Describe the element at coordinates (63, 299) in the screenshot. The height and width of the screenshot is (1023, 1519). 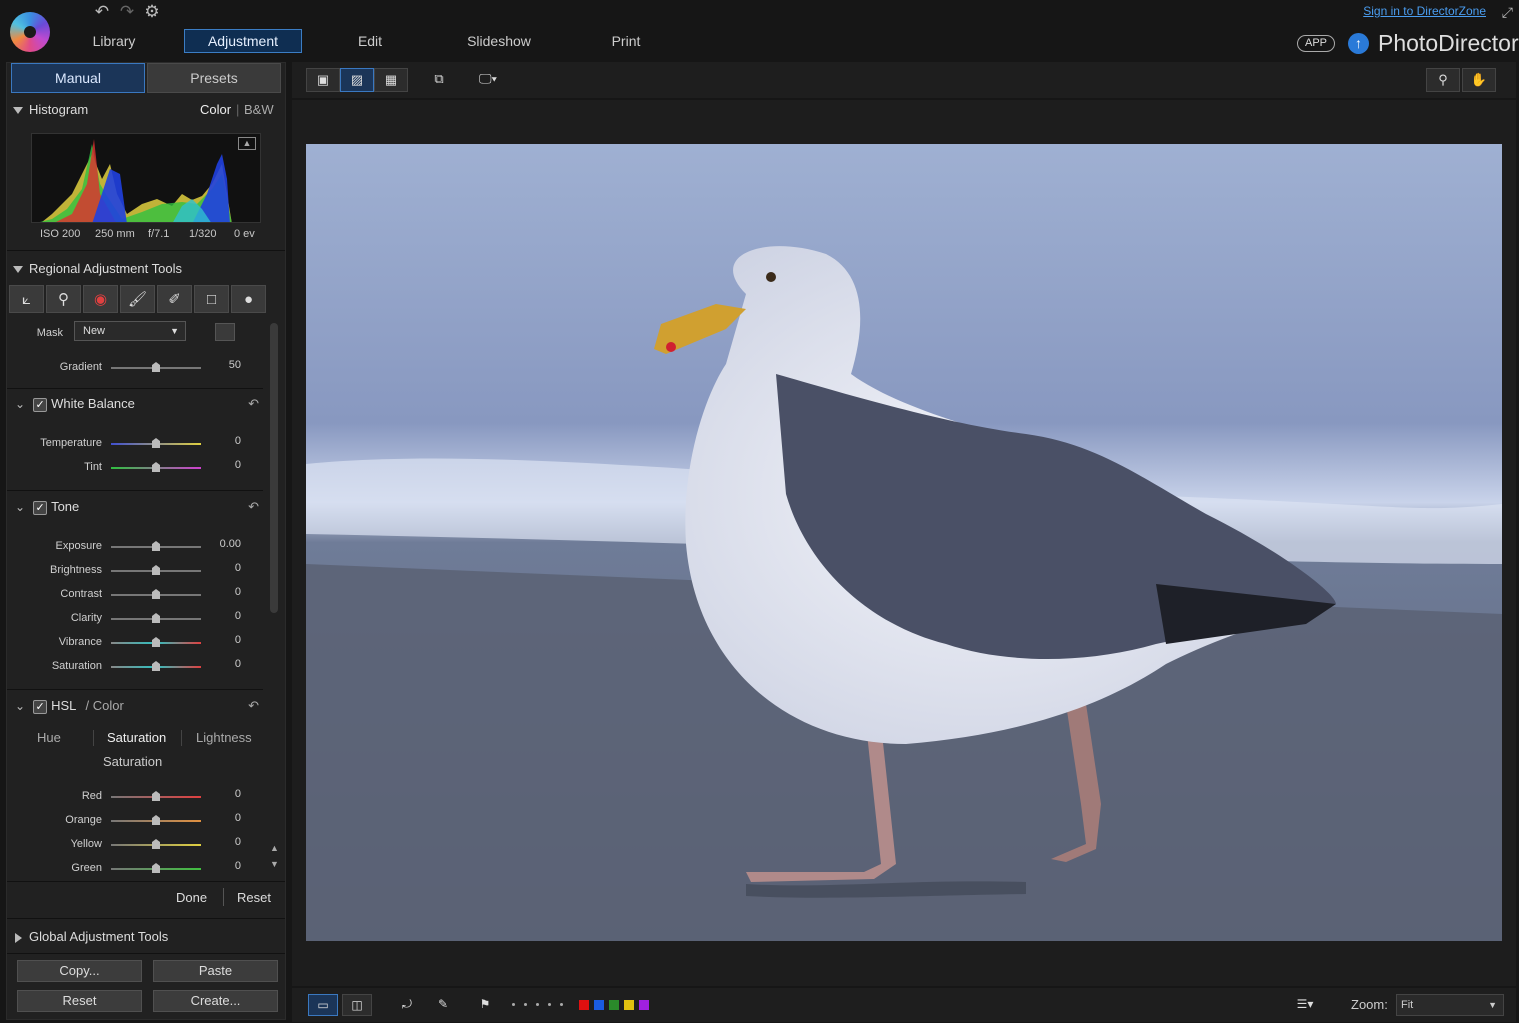
I see `spot-removal-icon: ⚲` at that location.